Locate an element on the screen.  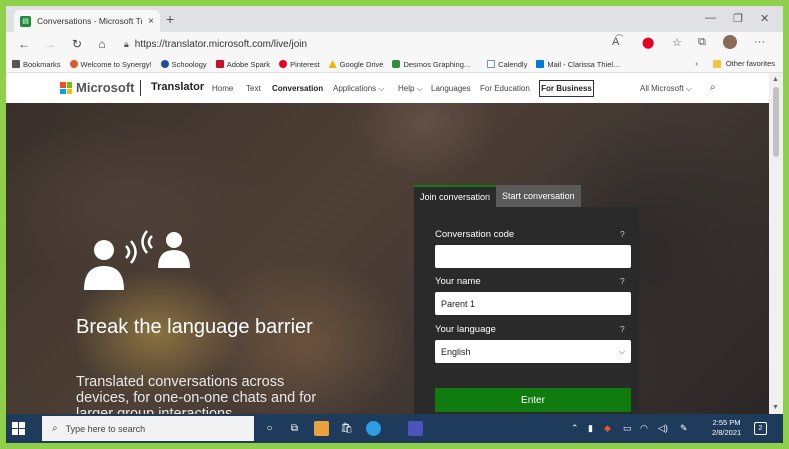
conversation-people-icon is located at coordinates (137, 260).